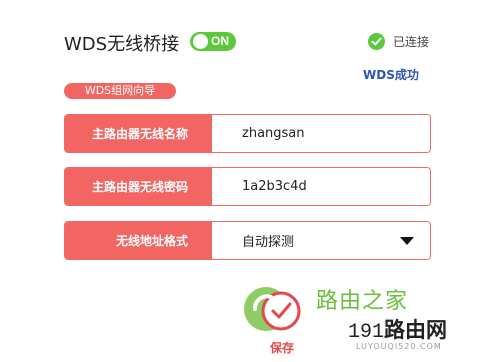 Image resolution: width=487 pixels, height=362 pixels. I want to click on address-format-row: 无线地址格式 自动探测, so click(247, 240).